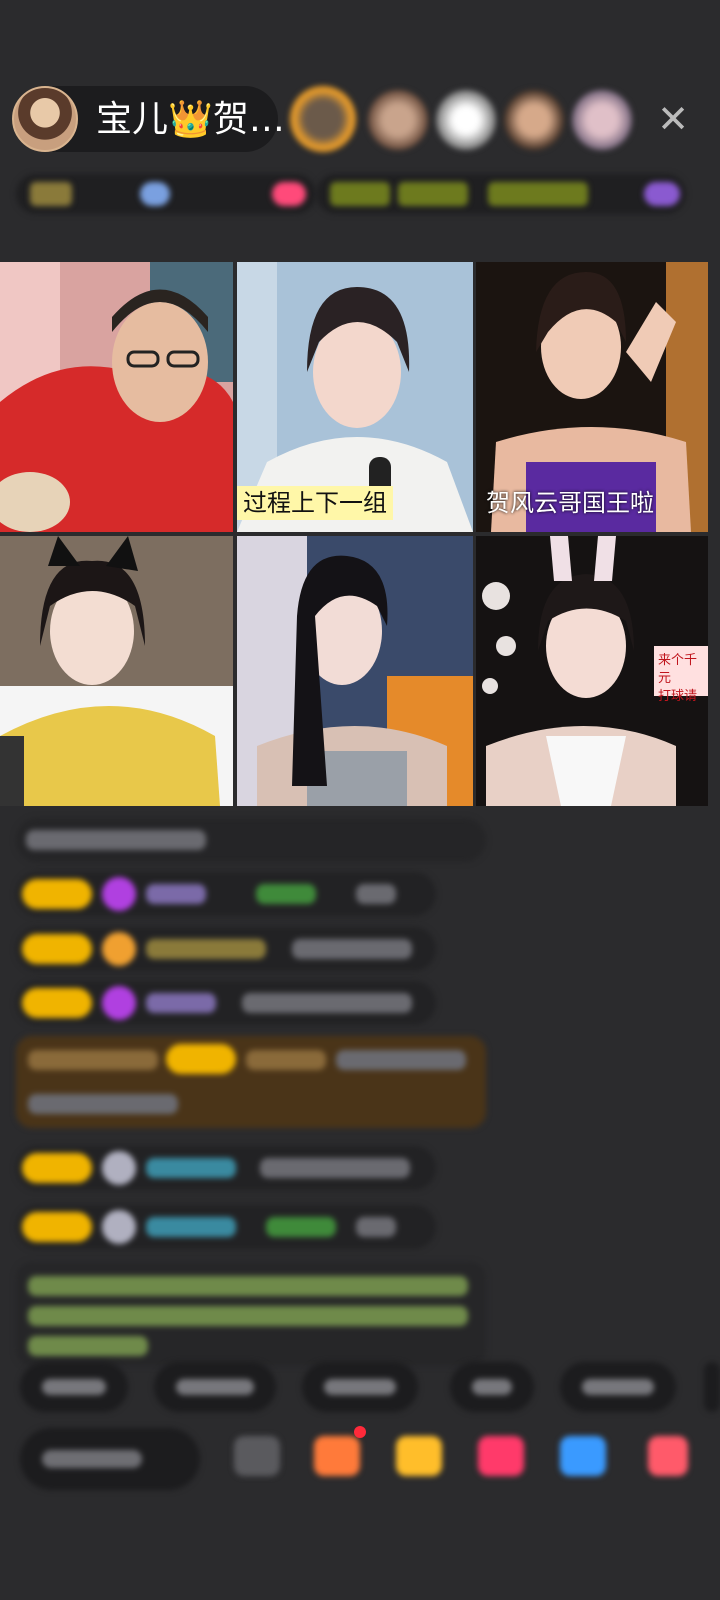  Describe the element at coordinates (668, 1456) in the screenshot. I see `more-icon` at that location.